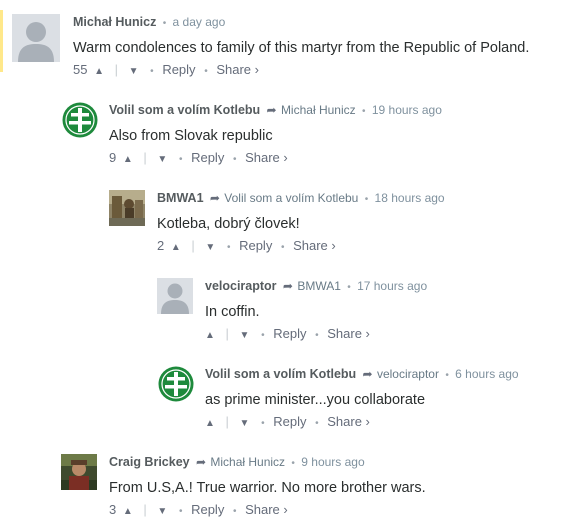 The height and width of the screenshot is (521, 567). What do you see at coordinates (191, 136) in the screenshot?
I see `comment-text: Also from Slovak republic` at bounding box center [191, 136].